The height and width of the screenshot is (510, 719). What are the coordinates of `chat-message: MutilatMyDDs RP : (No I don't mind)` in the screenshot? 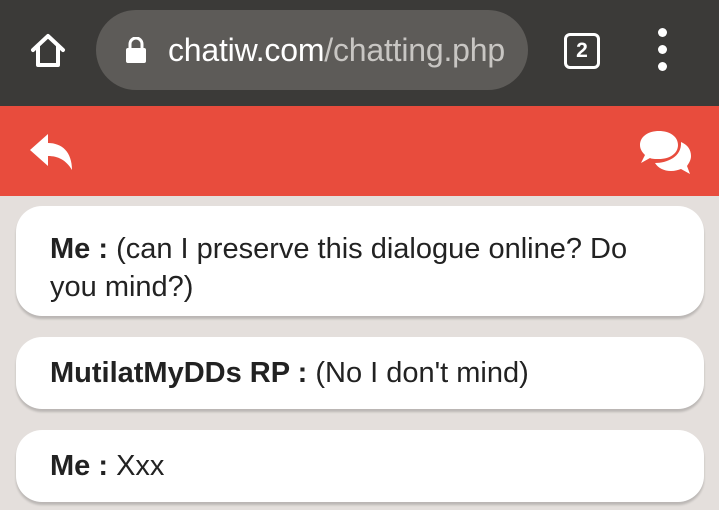 It's located at (360, 373).